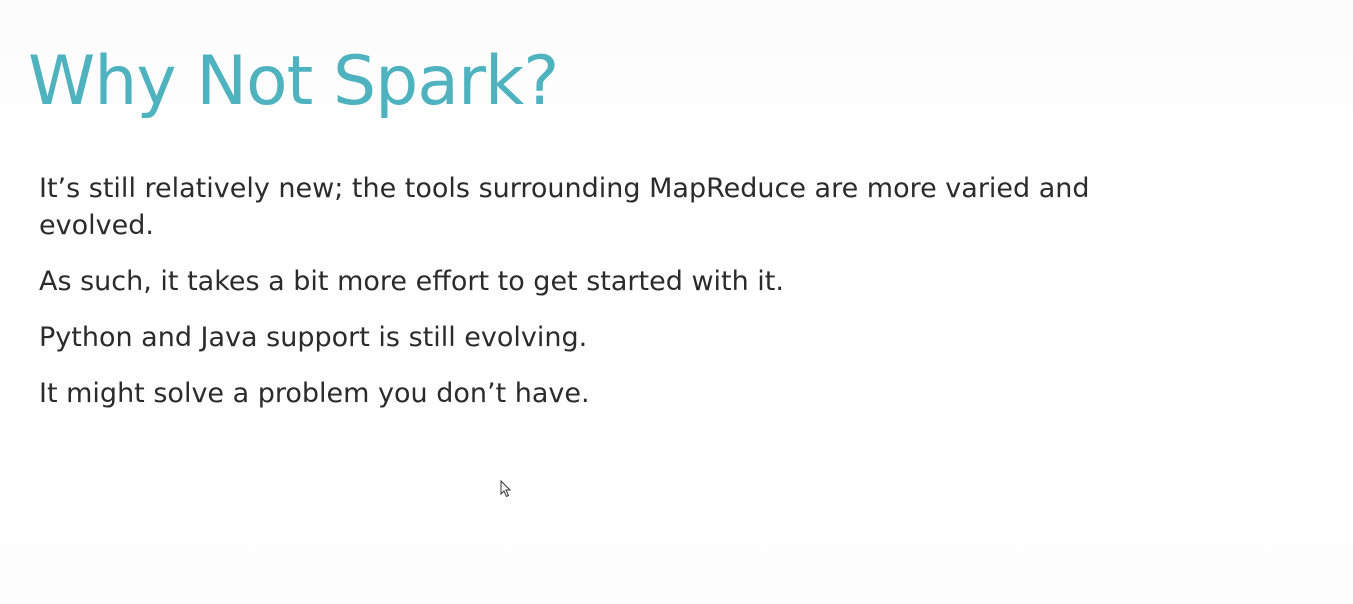 This screenshot has height=604, width=1353. Describe the element at coordinates (314, 393) in the screenshot. I see `bullet-item: It might solve a problem you don’t have.` at that location.